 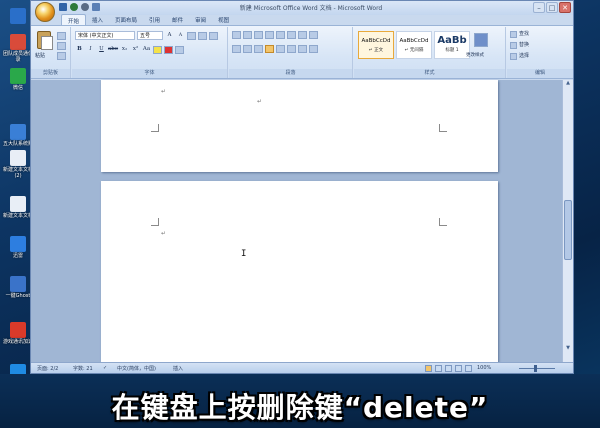 What do you see at coordinates (475, 55) in the screenshot?
I see `change-styles-button: 更改样式` at bounding box center [475, 55].